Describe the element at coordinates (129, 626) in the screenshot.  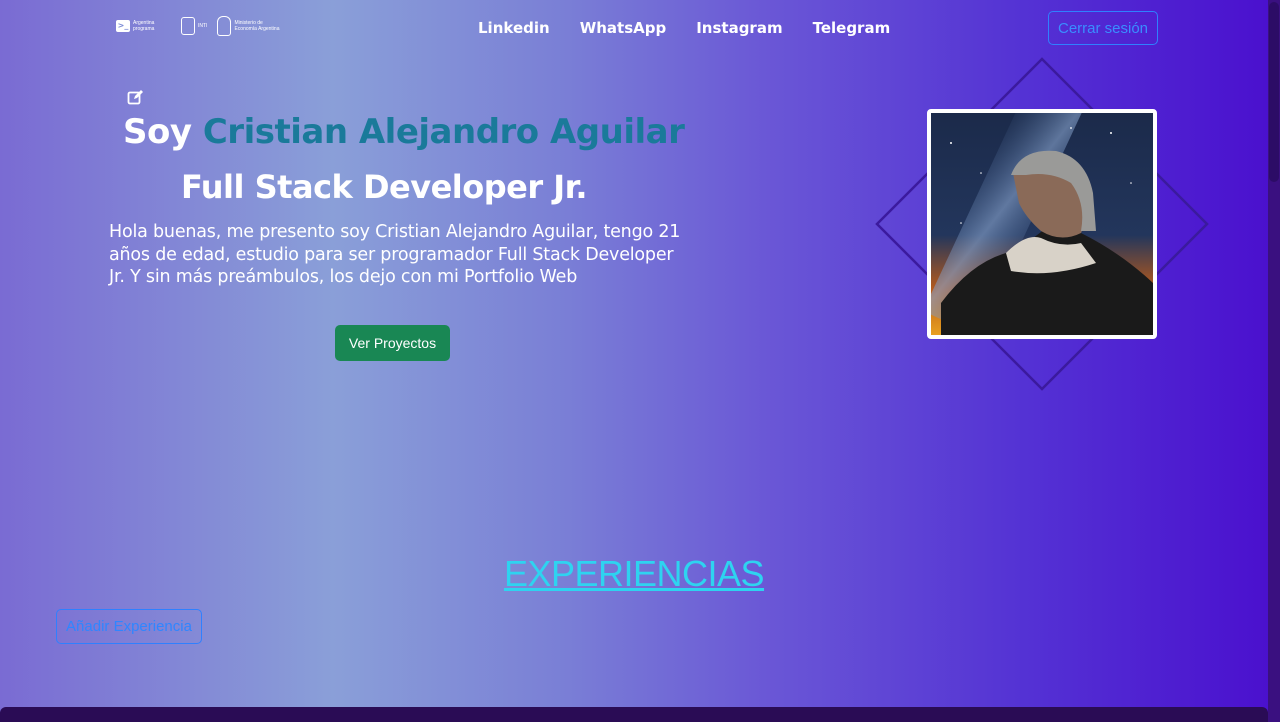
I see `add-experience-button: Añadir Experiencia` at that location.